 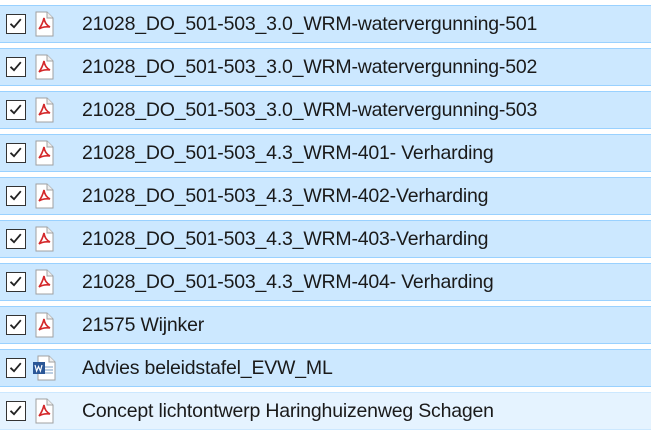 What do you see at coordinates (285, 239) in the screenshot?
I see `file-name: 21028_DO_501-503_4.3_WRM-403-Verharding` at bounding box center [285, 239].